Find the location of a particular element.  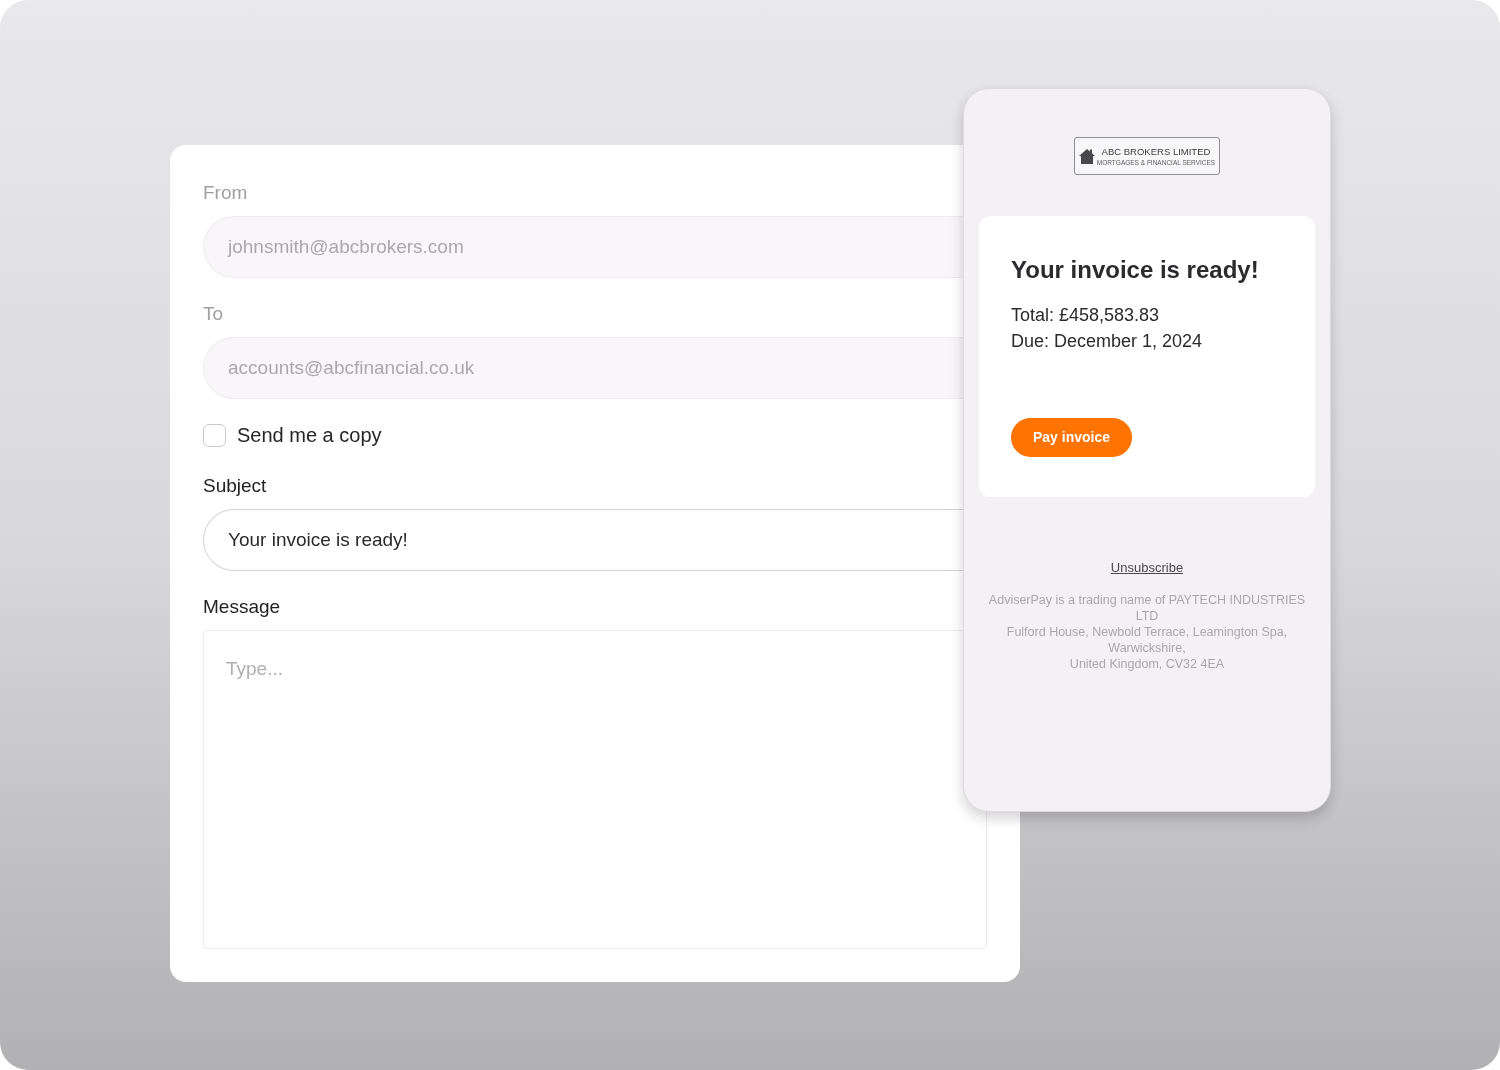

invoice-total: Total: £458,583.83 is located at coordinates (1085, 315).